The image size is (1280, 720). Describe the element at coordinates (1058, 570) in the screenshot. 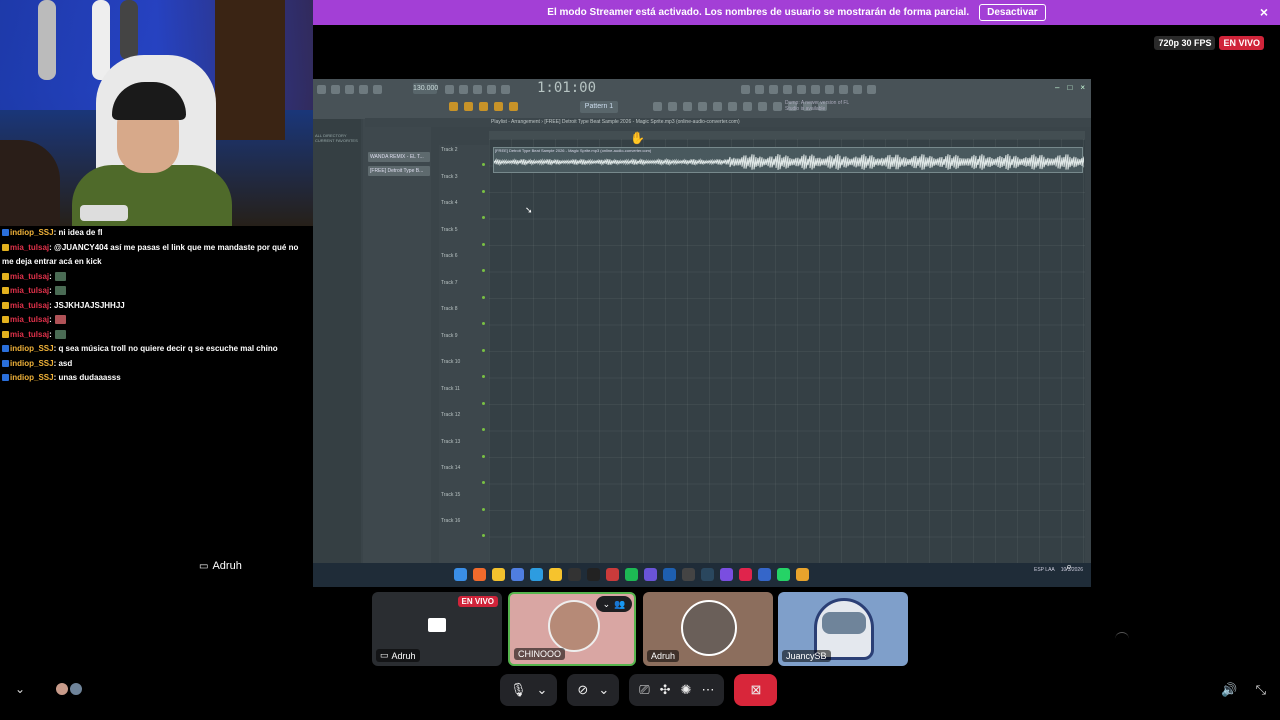

I see `system-tray: ESP LAA 10/3/2026` at that location.